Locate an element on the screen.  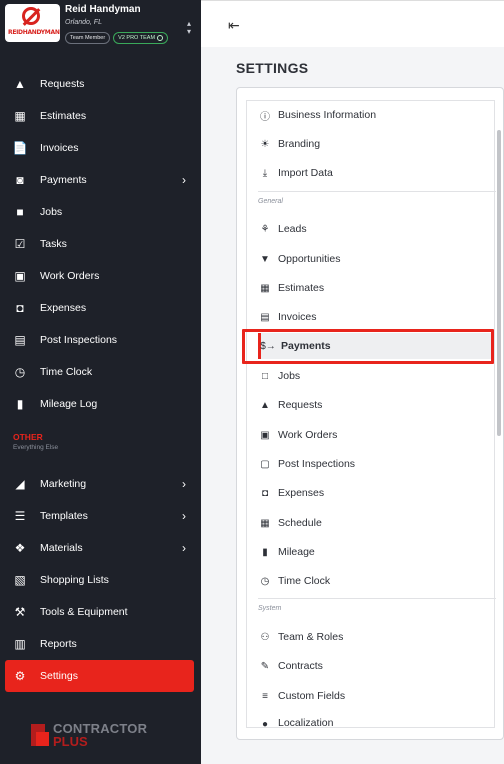
contract-icon: ✎ is located at coordinates (265, 666).